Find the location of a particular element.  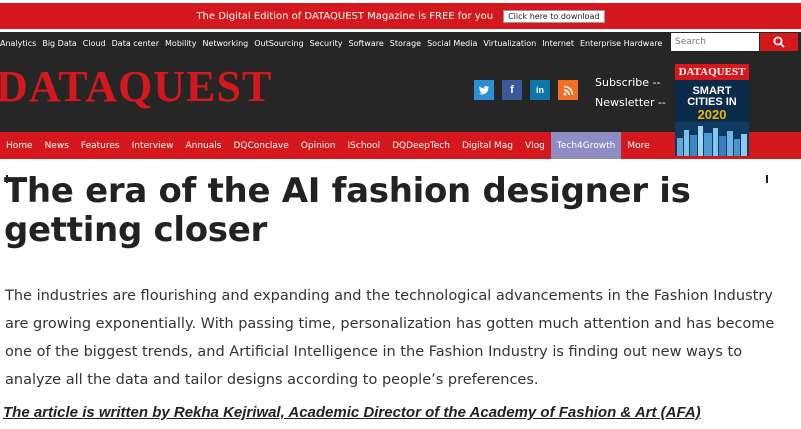

nav-item-news: News is located at coordinates (57, 145).